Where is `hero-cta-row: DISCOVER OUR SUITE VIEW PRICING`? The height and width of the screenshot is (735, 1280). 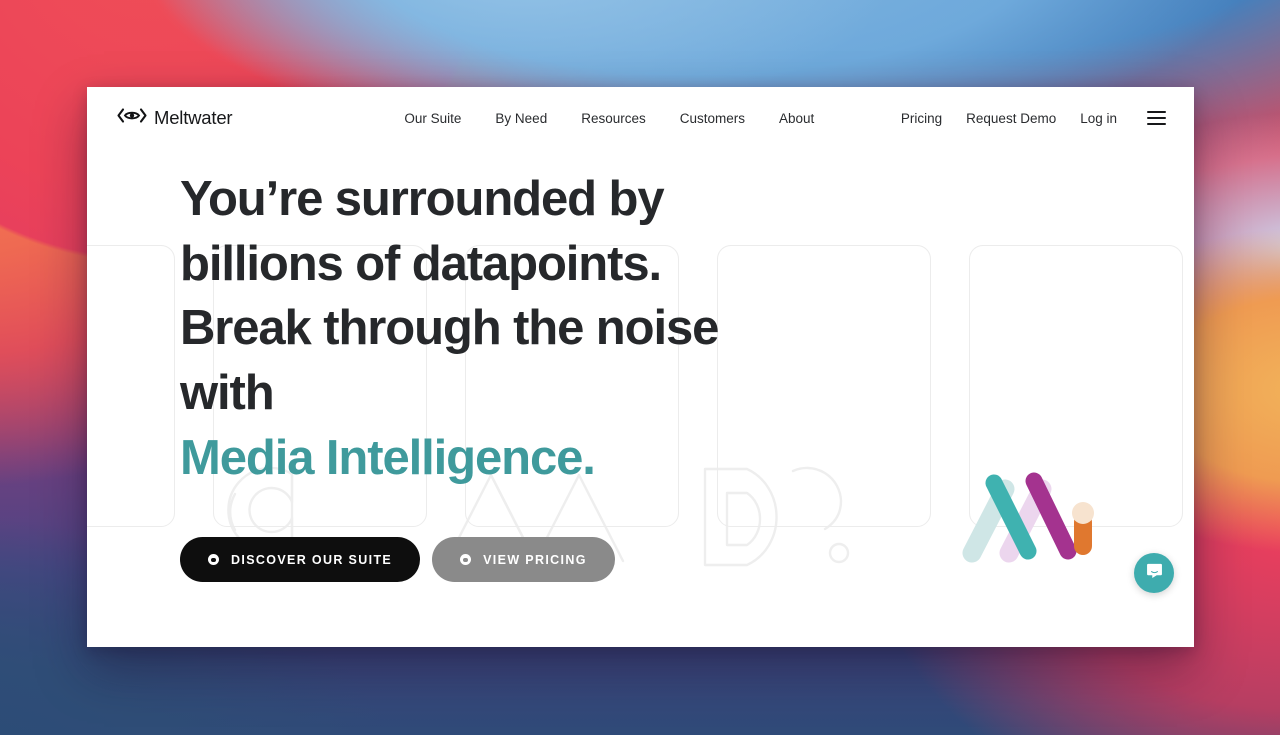
hero-cta-row: DISCOVER OUR SUITE VIEW PRICING is located at coordinates (493, 560).